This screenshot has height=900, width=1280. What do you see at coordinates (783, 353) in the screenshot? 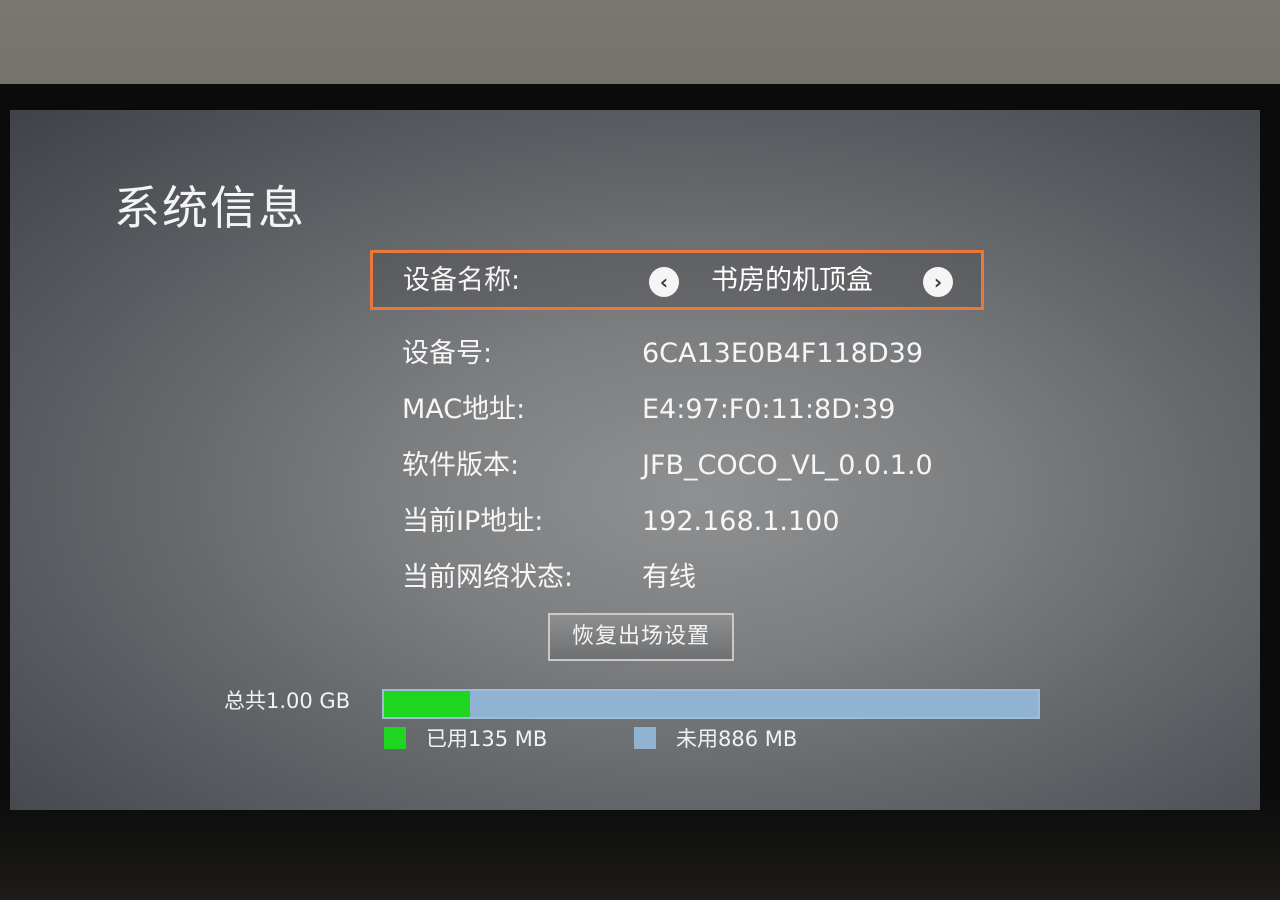
I see `device-id-value: 6CA13E0B4F118D39` at bounding box center [783, 353].